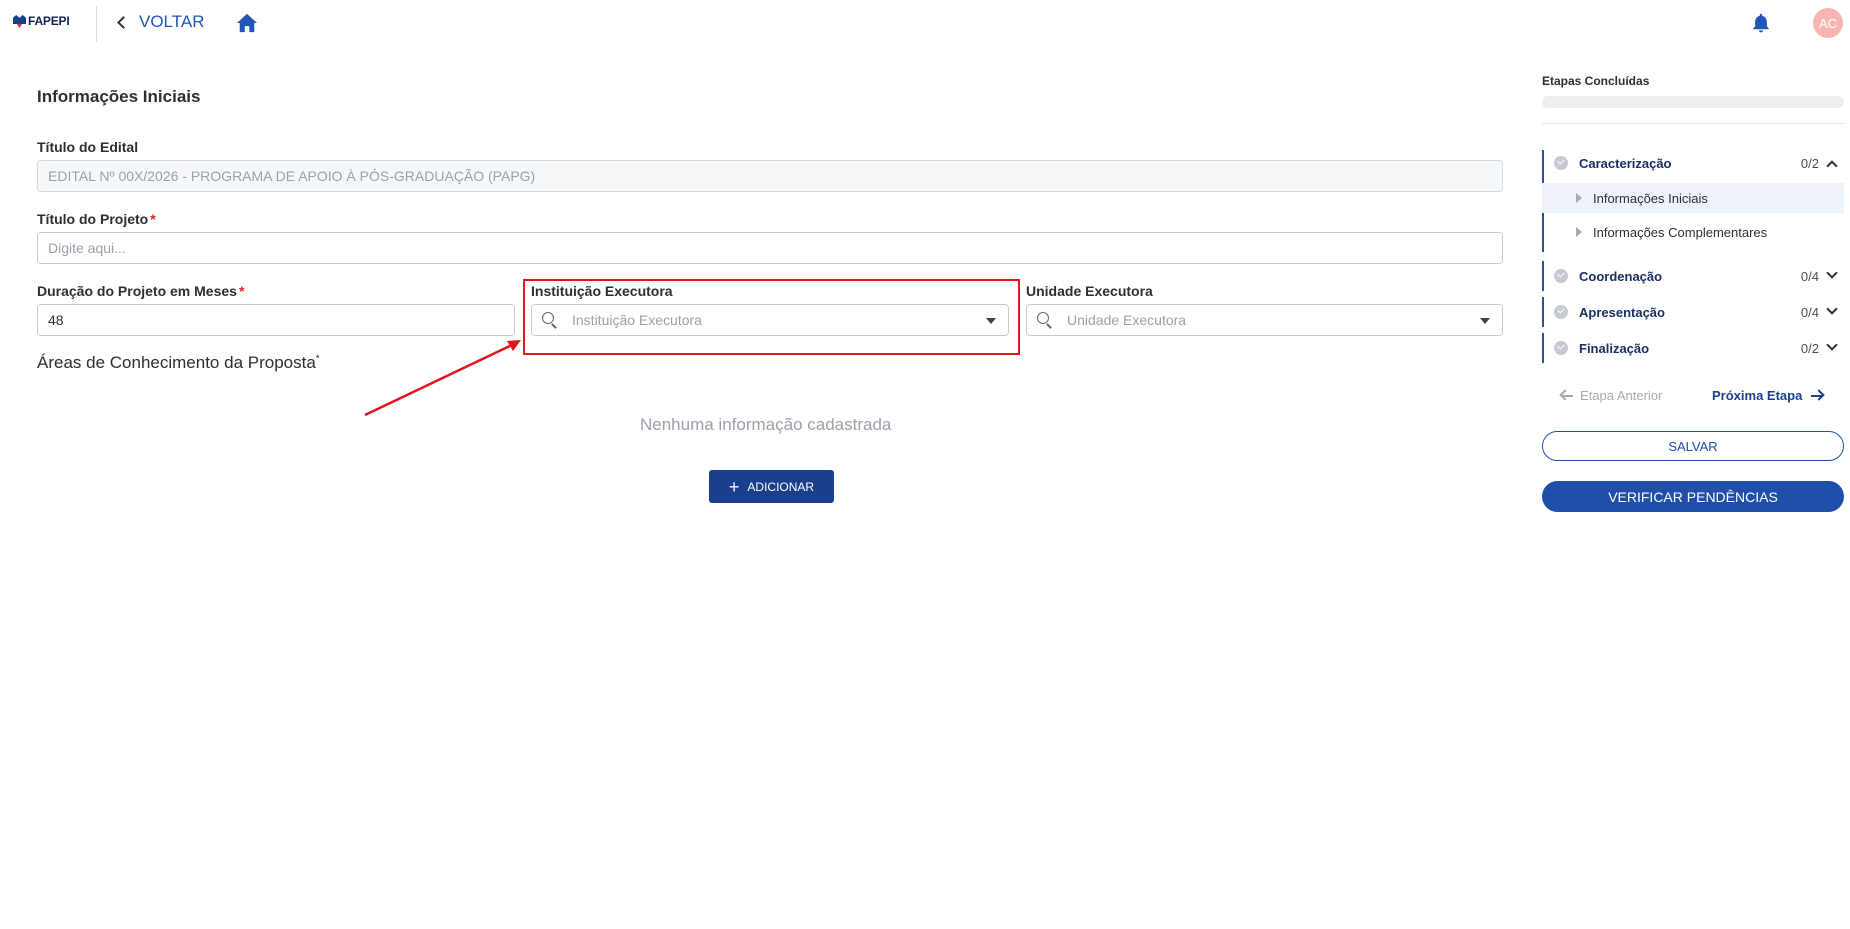 The height and width of the screenshot is (929, 1850). Describe the element at coordinates (1621, 395) in the screenshot. I see `previous-step-label: Etapa Anterior` at that location.